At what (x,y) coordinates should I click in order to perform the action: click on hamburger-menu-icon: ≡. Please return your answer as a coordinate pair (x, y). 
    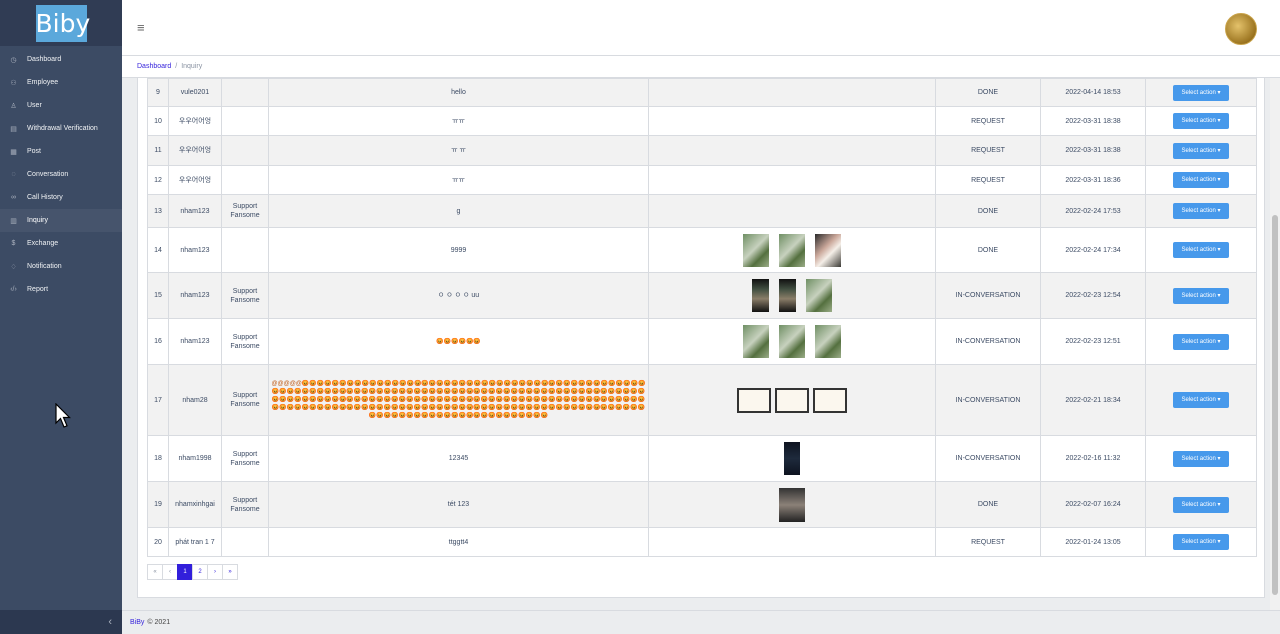
    Looking at the image, I should click on (141, 27).